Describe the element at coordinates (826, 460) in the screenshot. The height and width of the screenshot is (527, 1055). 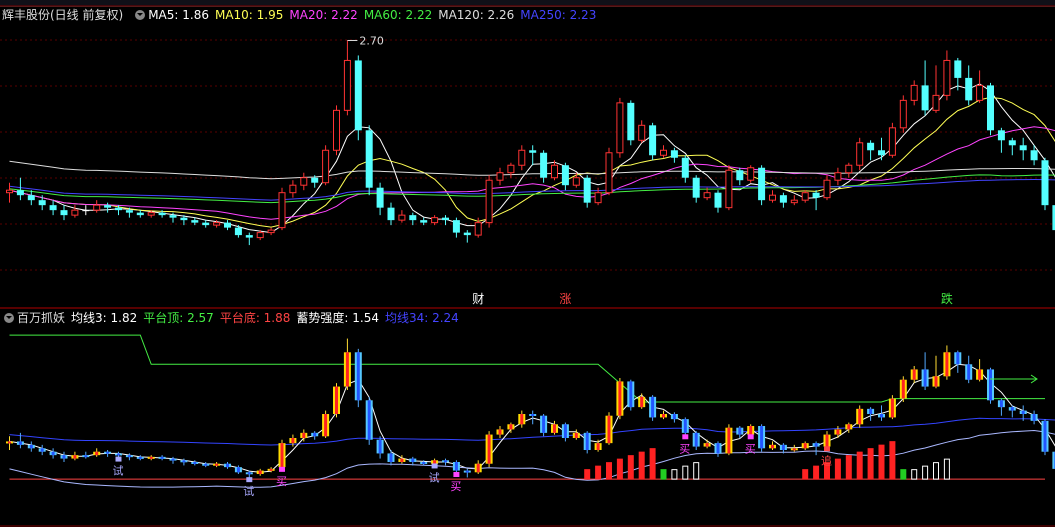
I see `signal-label-7: 追` at that location.